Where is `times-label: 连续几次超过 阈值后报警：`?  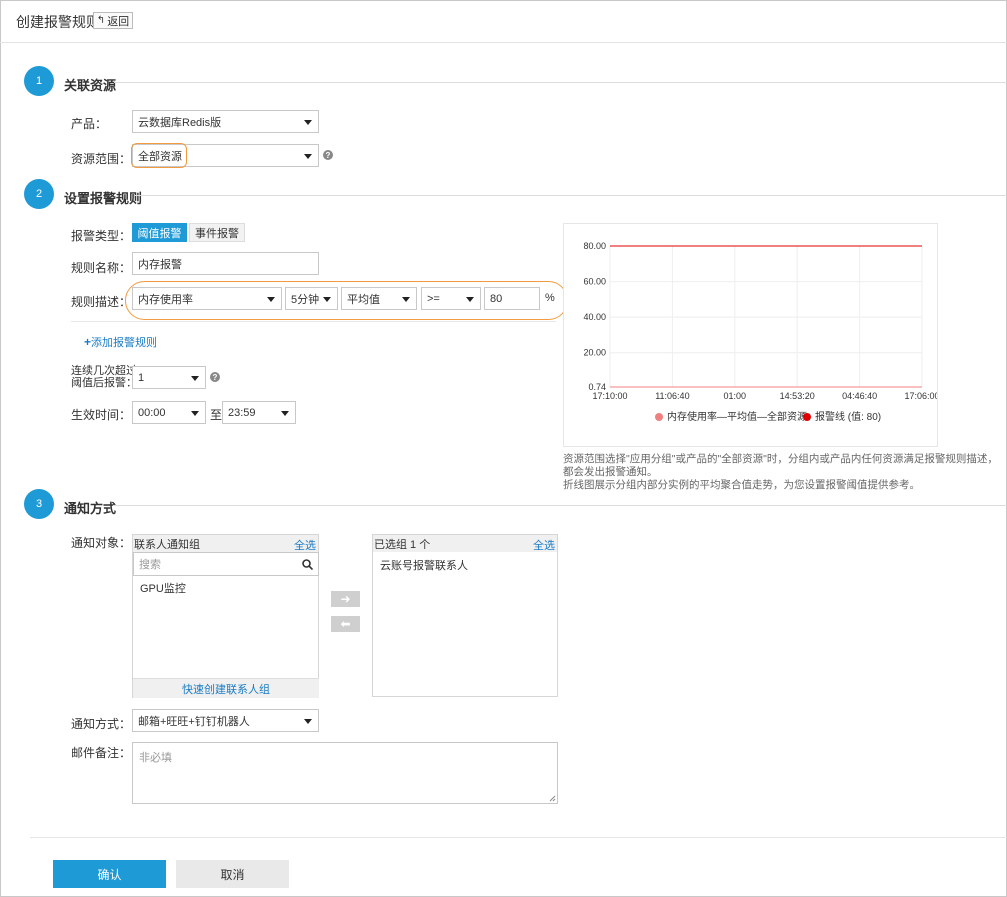 times-label: 连续几次超过 阈值后报警： is located at coordinates (104, 377).